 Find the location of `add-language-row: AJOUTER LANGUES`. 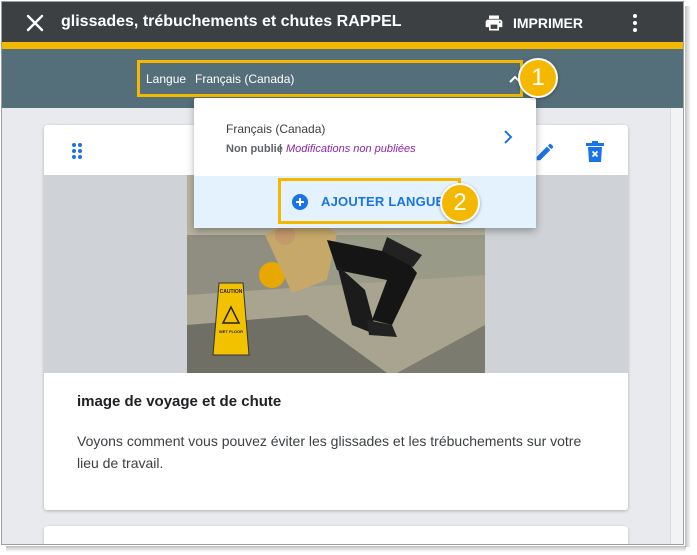

add-language-row: AJOUTER LANGUES is located at coordinates (365, 202).